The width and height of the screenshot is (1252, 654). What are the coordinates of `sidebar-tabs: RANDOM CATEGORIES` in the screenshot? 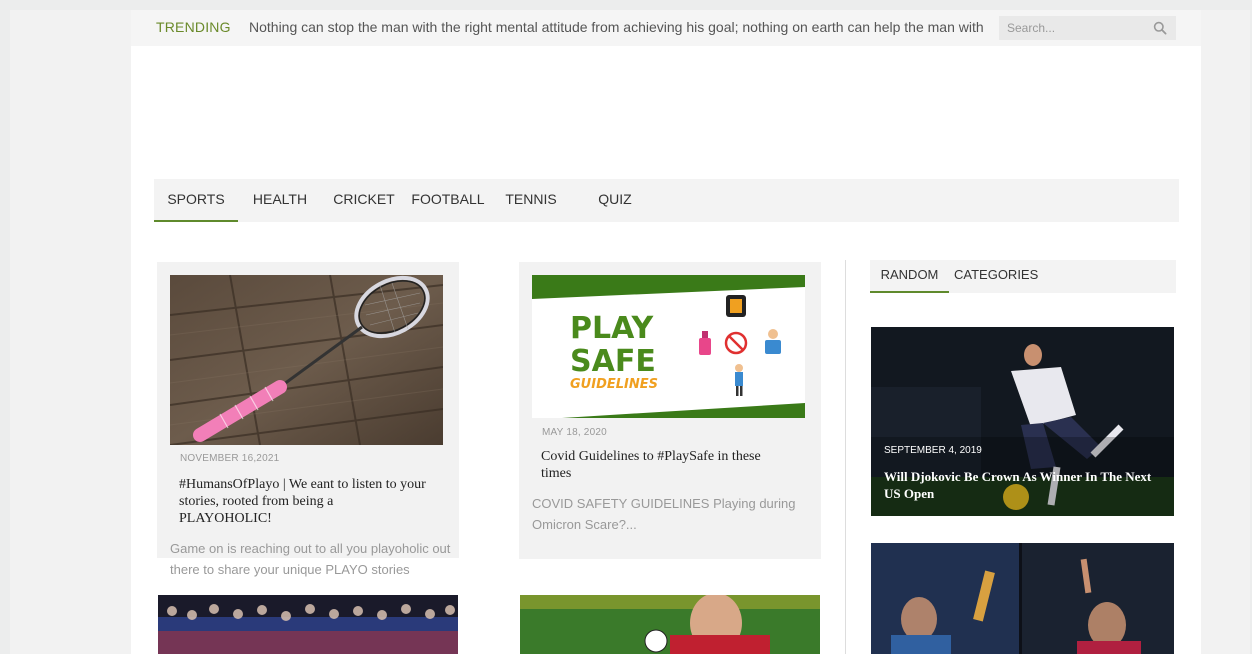 It's located at (1023, 276).